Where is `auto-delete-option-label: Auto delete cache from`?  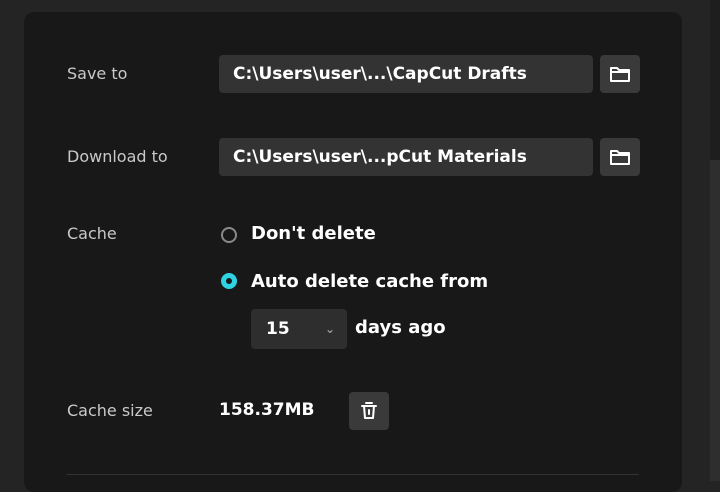
auto-delete-option-label: Auto delete cache from is located at coordinates (369, 281).